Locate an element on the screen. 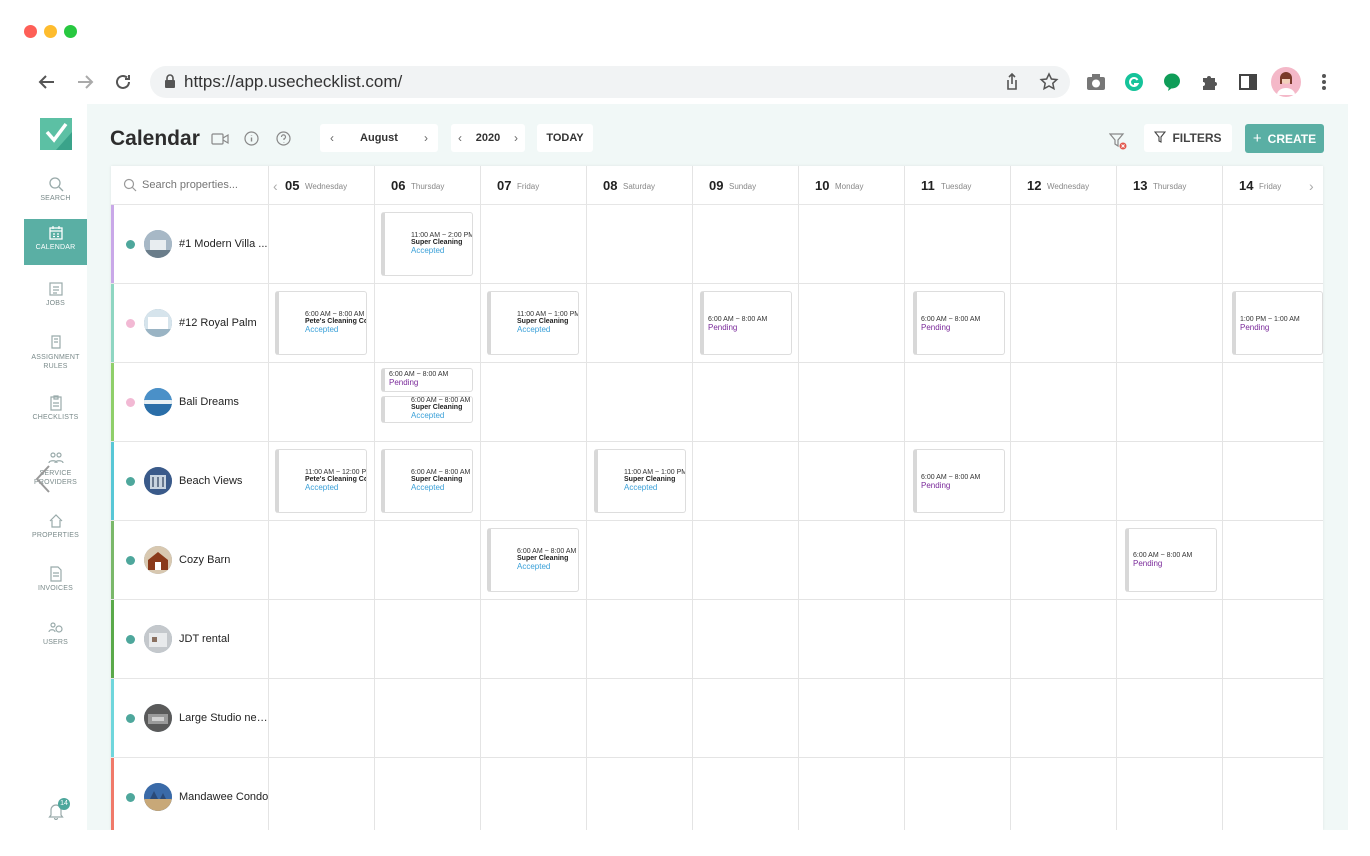 This screenshot has height=856, width=1370. prev-days-chevron-icon: ‹ is located at coordinates (275, 186).